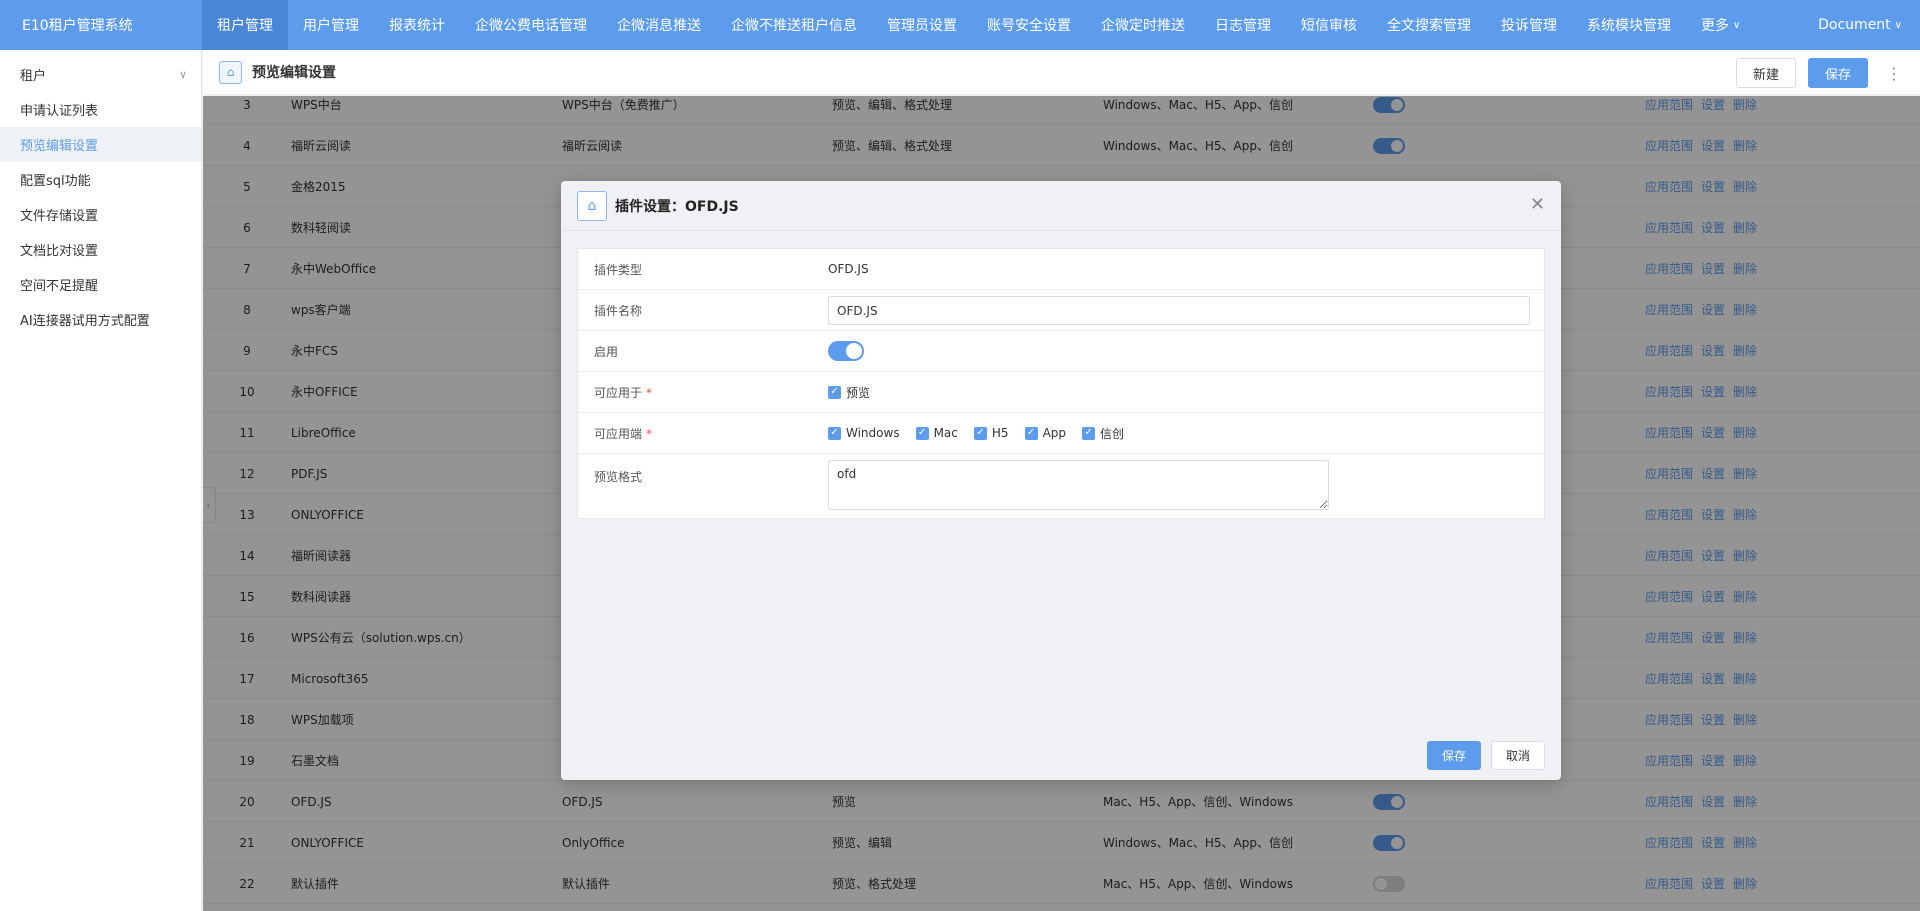  I want to click on nav-item-4: 企微消息推送, so click(659, 25).